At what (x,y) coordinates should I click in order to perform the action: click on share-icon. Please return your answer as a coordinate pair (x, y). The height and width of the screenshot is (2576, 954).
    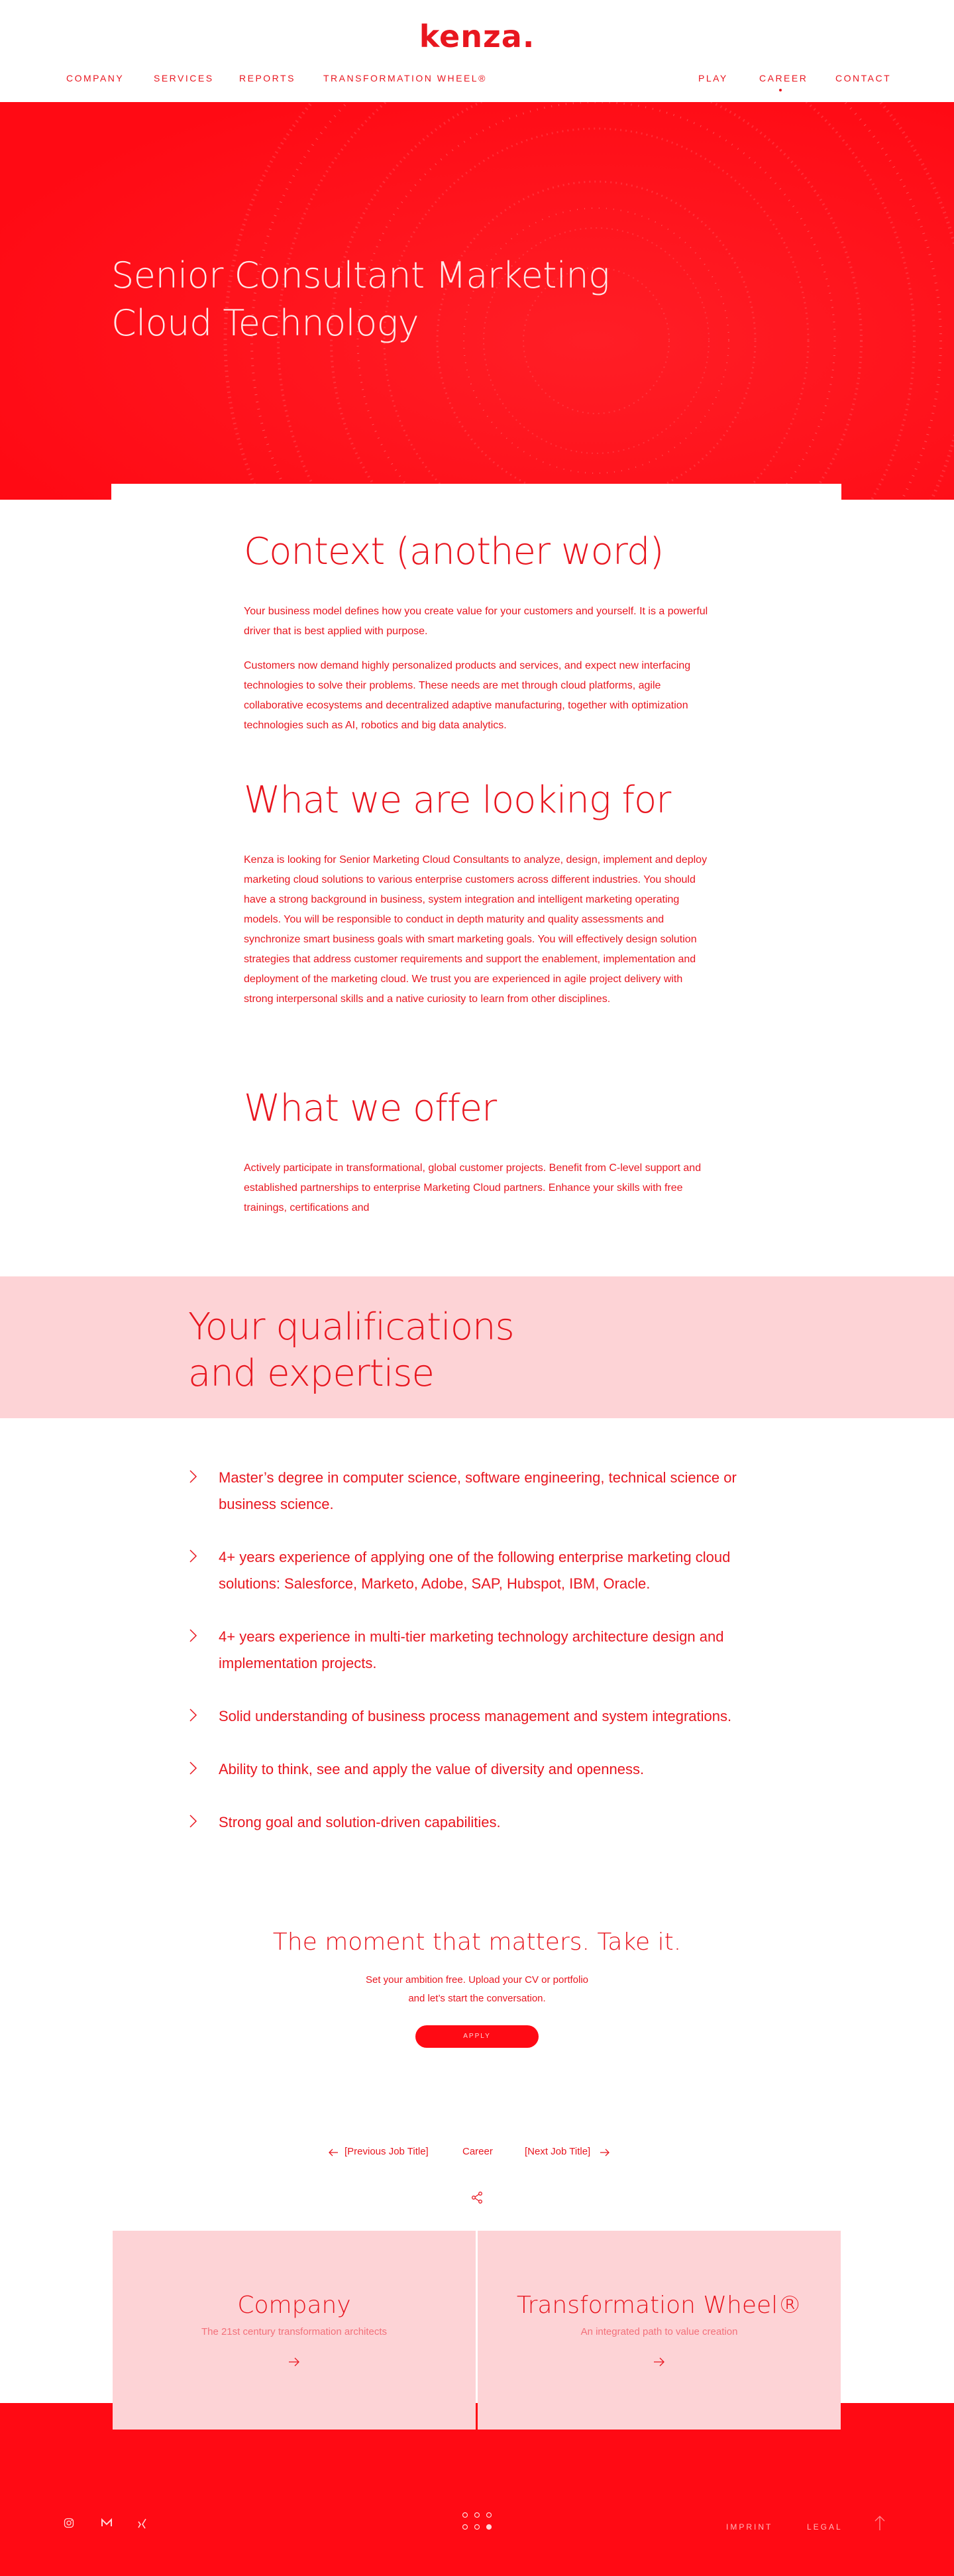
    Looking at the image, I should click on (477, 2197).